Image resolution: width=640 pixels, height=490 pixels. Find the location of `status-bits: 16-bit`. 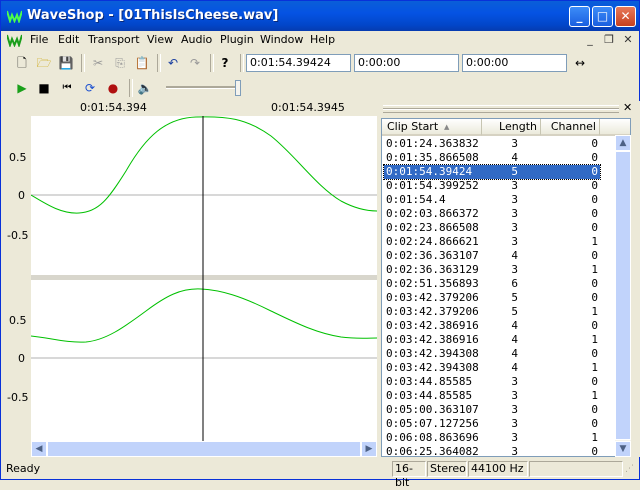

status-bits: 16-bit is located at coordinates (409, 475).